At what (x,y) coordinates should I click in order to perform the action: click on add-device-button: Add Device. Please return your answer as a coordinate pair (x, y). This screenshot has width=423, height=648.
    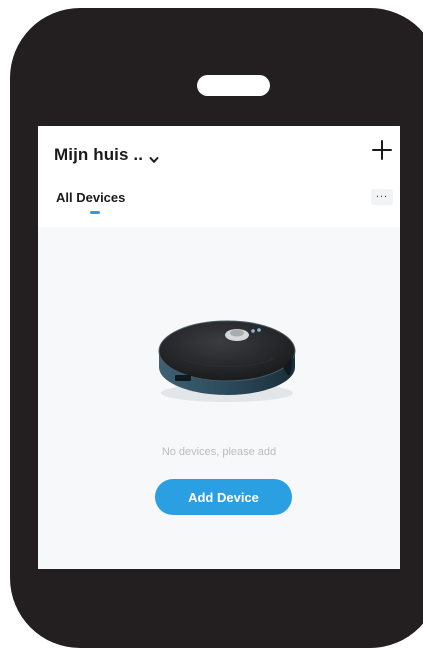
    Looking at the image, I should click on (223, 497).